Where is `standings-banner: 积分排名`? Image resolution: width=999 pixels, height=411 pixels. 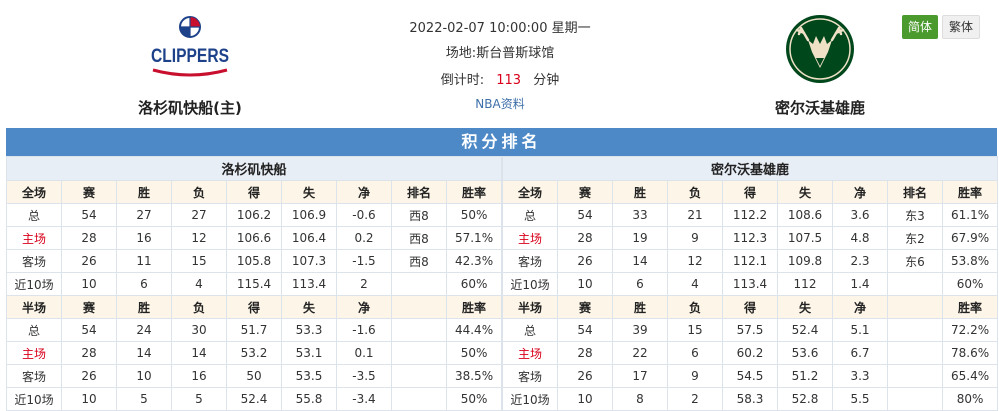 standings-banner: 积分排名 is located at coordinates (501, 142).